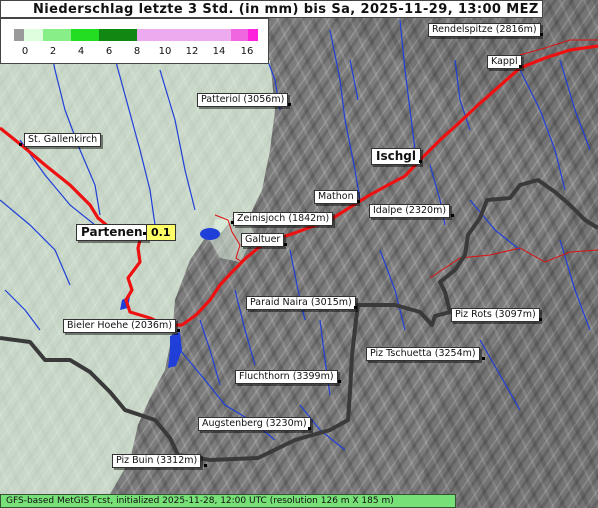  Describe the element at coordinates (504, 62) in the screenshot. I see `label-kappl: Kappl` at that location.